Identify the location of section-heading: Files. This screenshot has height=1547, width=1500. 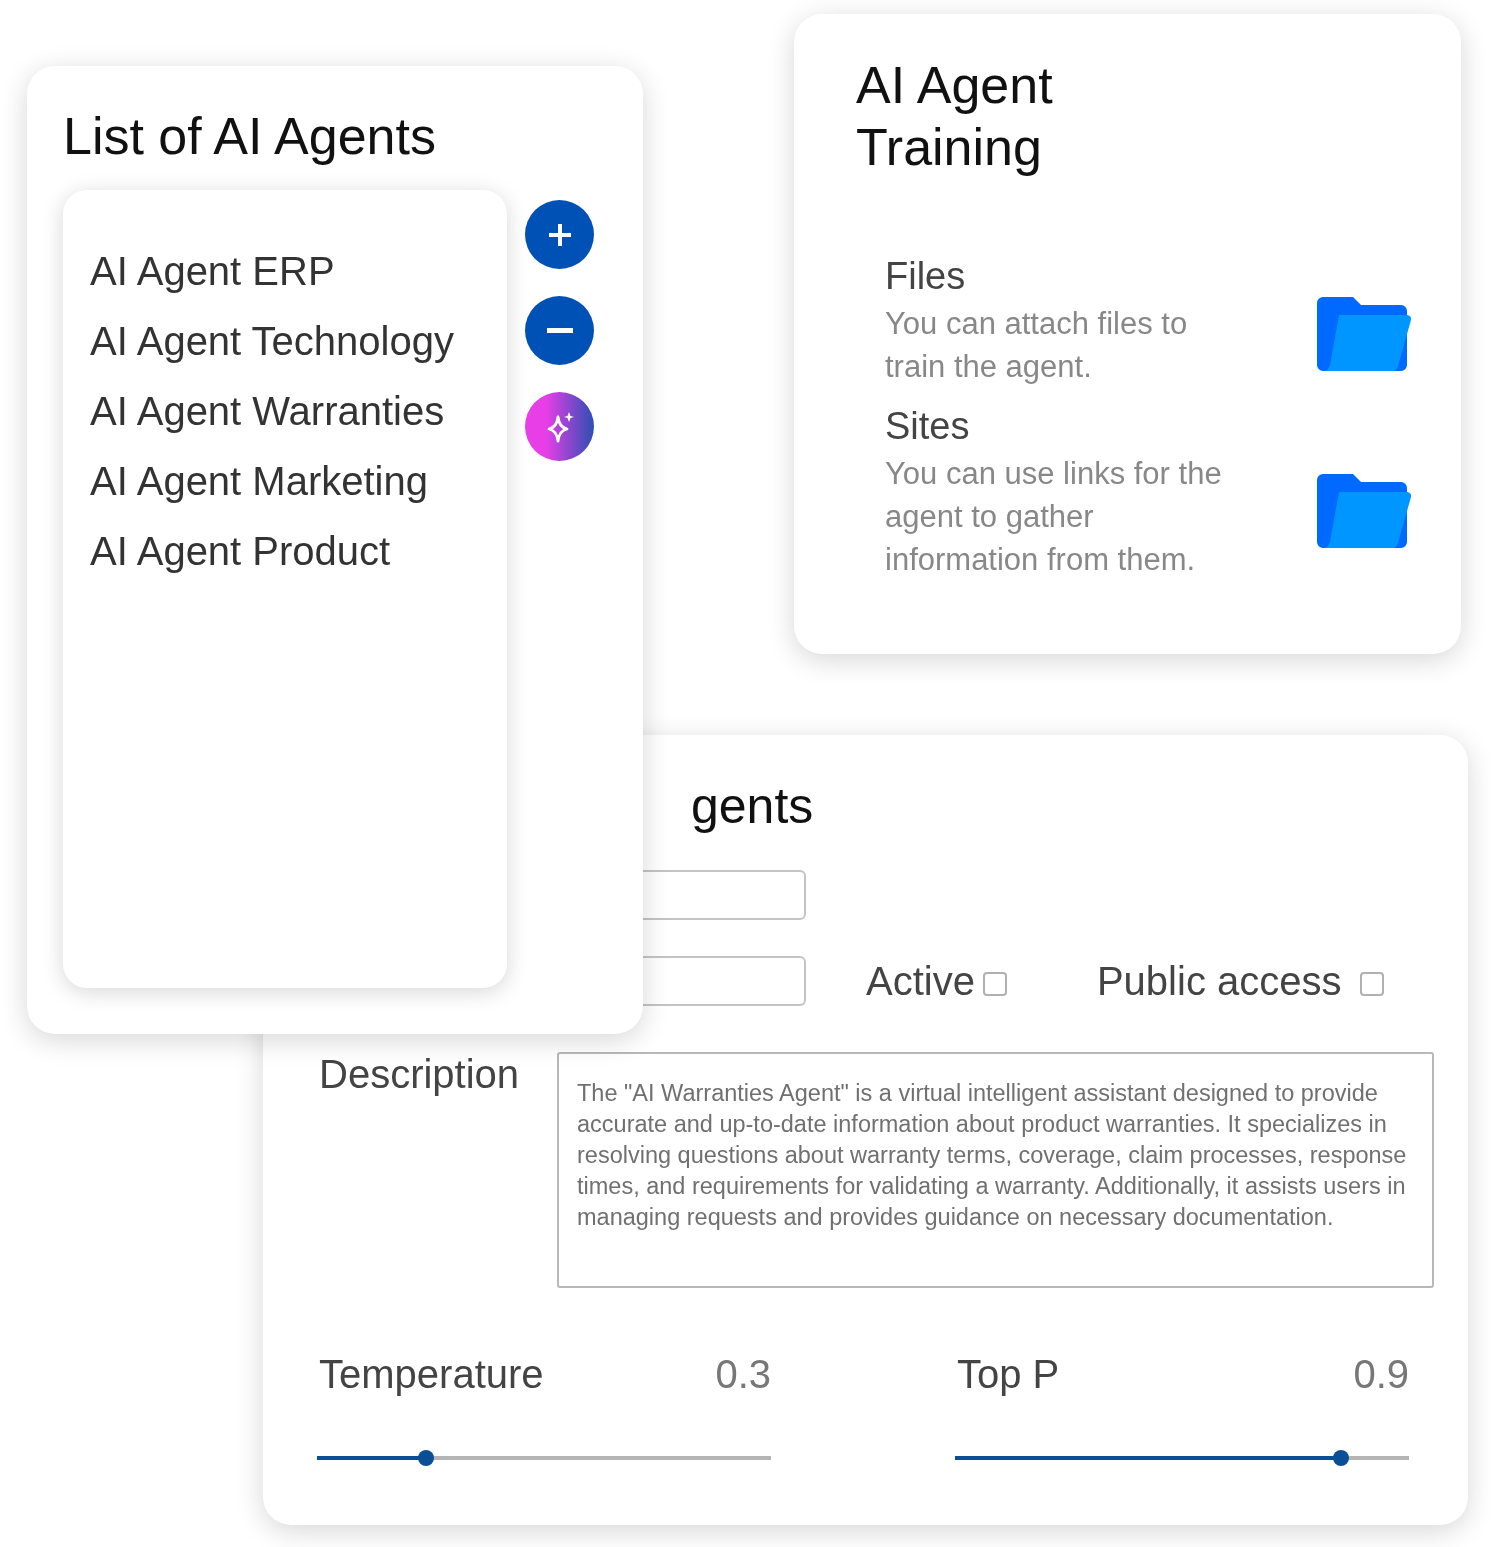
(926, 276).